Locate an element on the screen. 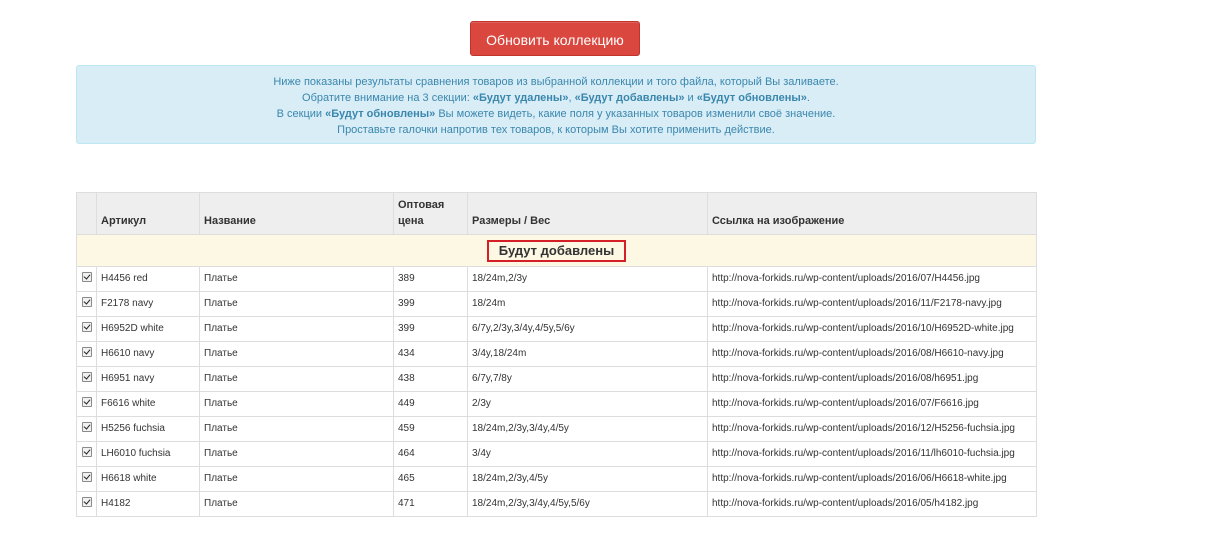 Image resolution: width=1228 pixels, height=534 pixels. header-select is located at coordinates (86, 213).